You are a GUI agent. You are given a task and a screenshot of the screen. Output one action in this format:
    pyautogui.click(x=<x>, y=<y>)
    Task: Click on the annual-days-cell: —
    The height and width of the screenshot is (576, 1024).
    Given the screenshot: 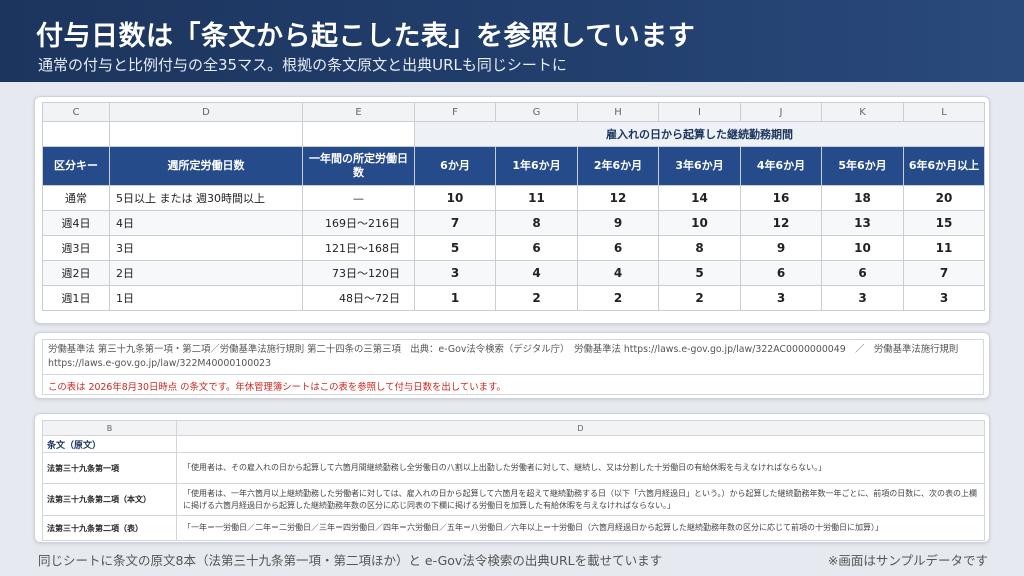 What is the action you would take?
    pyautogui.click(x=358, y=198)
    